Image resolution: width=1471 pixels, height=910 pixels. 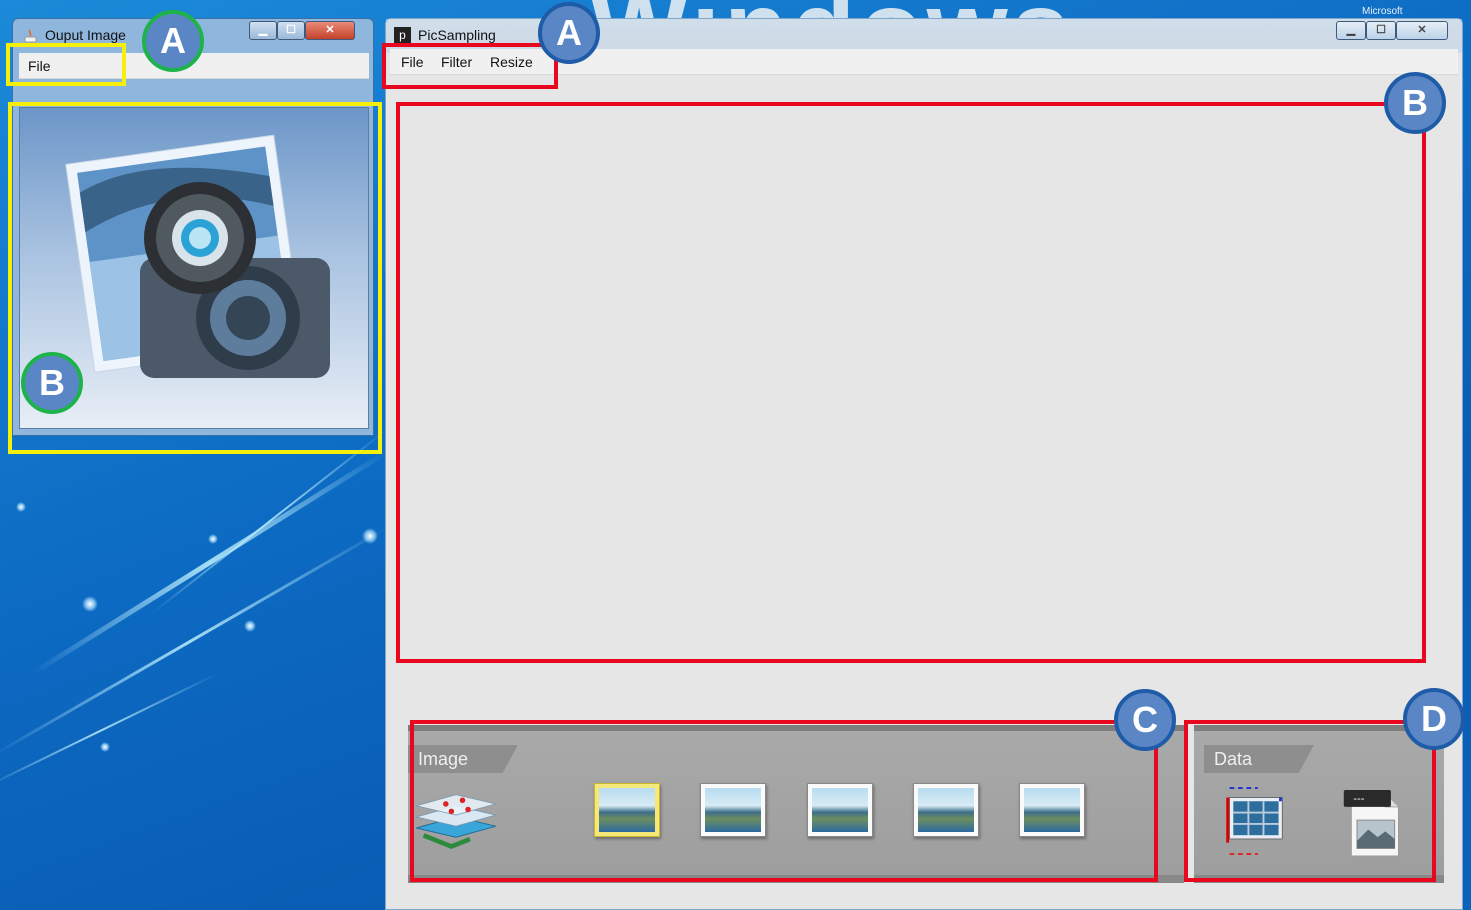 What do you see at coordinates (30, 36) in the screenshot?
I see `java-icon` at bounding box center [30, 36].